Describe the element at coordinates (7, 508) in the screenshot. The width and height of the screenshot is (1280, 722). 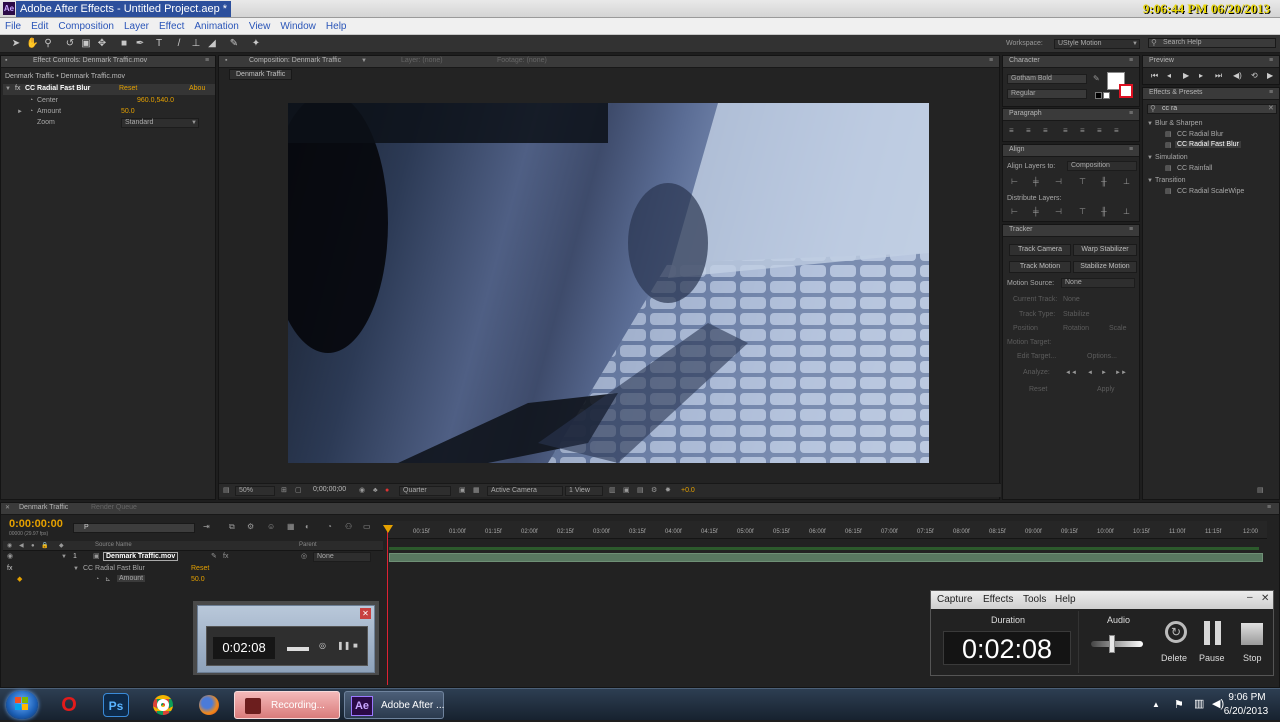
I see `close-tab-icon: ✕` at that location.